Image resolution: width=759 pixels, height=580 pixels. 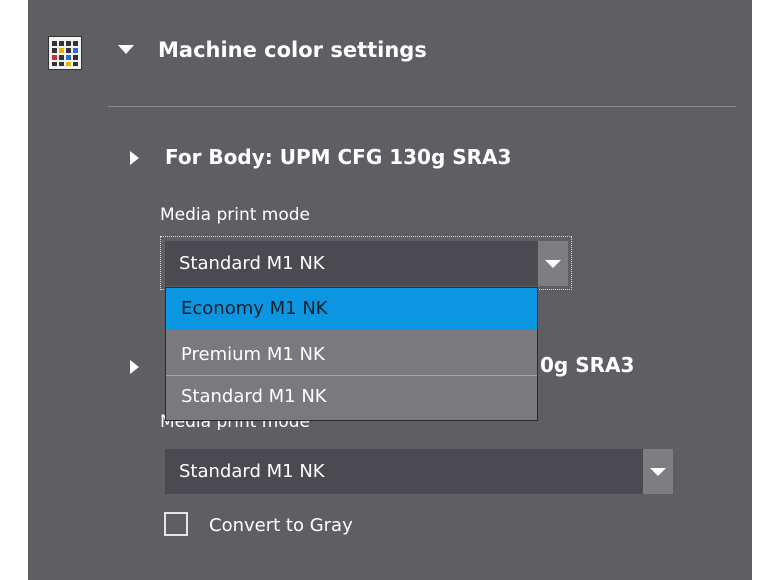 What do you see at coordinates (366, 263) in the screenshot?
I see `media-print-mode-select: Standard M1 NK` at bounding box center [366, 263].